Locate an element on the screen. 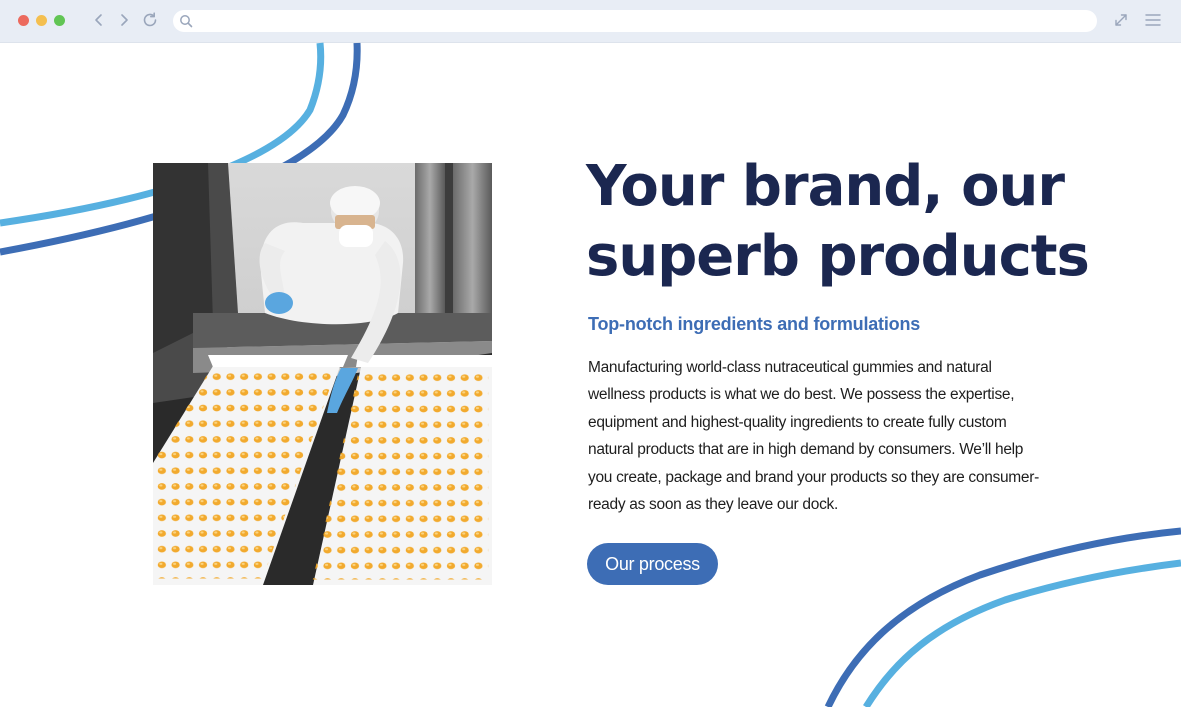 The image size is (1181, 707). browser-toolbar is located at coordinates (590, 21).